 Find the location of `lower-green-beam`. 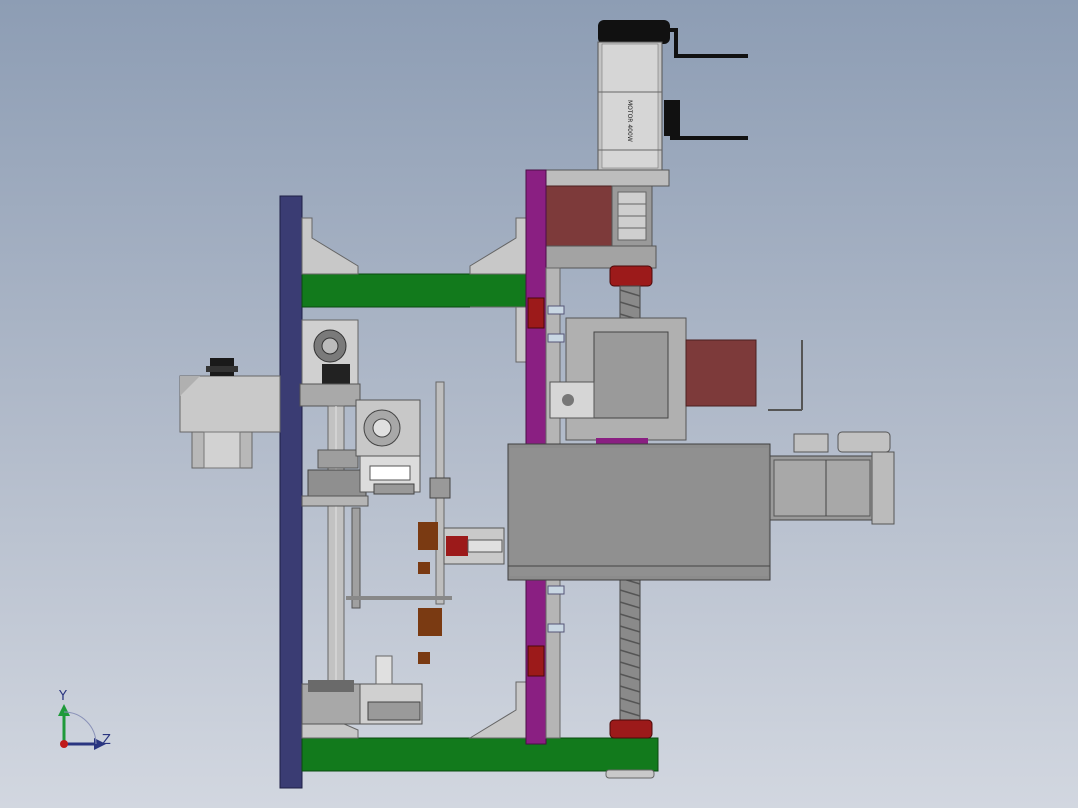

lower-green-beam is located at coordinates (480, 754).